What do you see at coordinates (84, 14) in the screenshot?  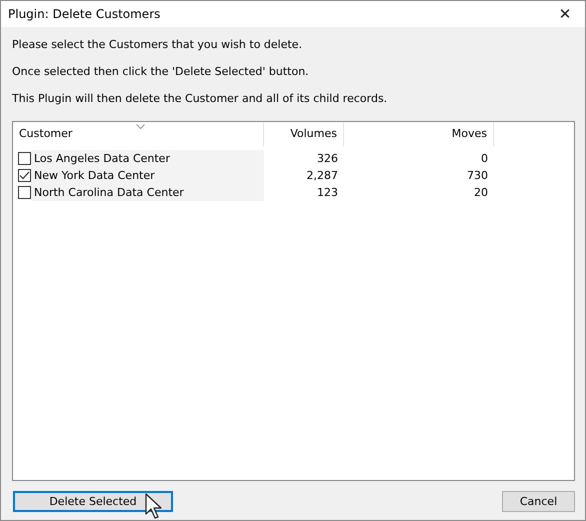 I see `window-title: Plugin: Delete Customers` at bounding box center [84, 14].